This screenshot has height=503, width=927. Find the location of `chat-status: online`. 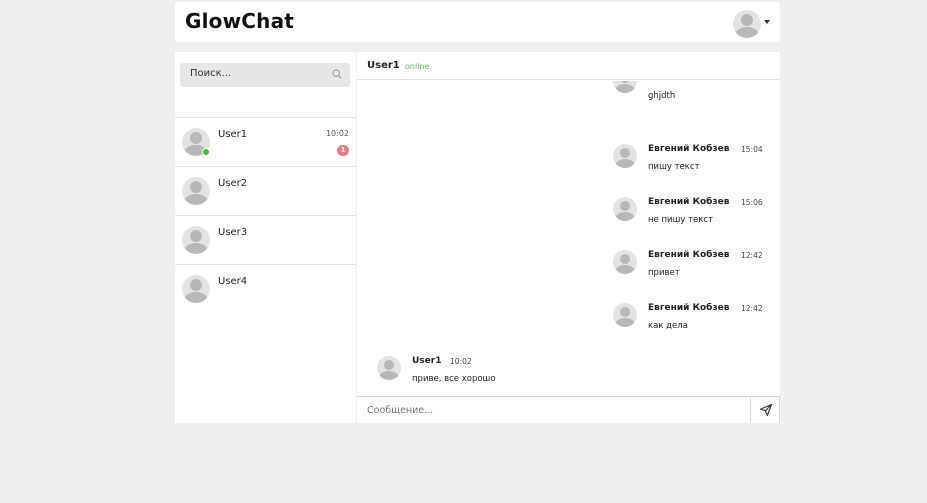

chat-status: online is located at coordinates (417, 66).